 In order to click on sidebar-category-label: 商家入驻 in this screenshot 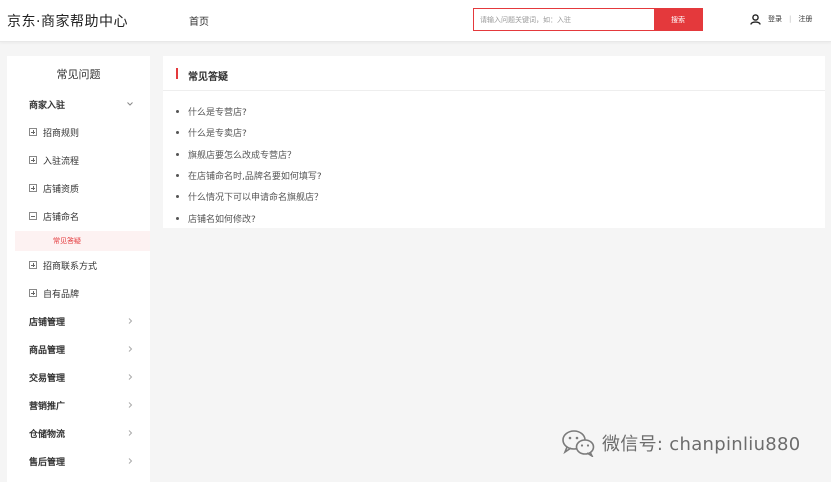, I will do `click(47, 105)`.